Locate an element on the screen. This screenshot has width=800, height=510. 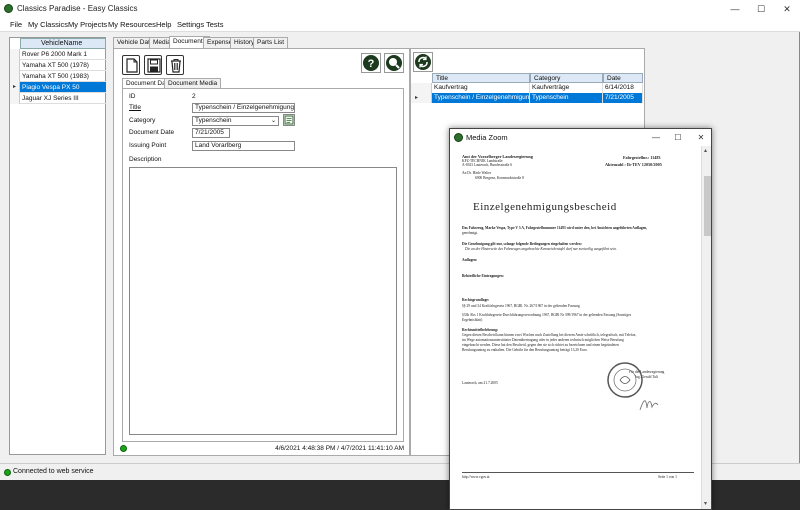
vehicle-row-selected: ▸ Piagio Vespa PX 50 is located at coordinates (58, 87).